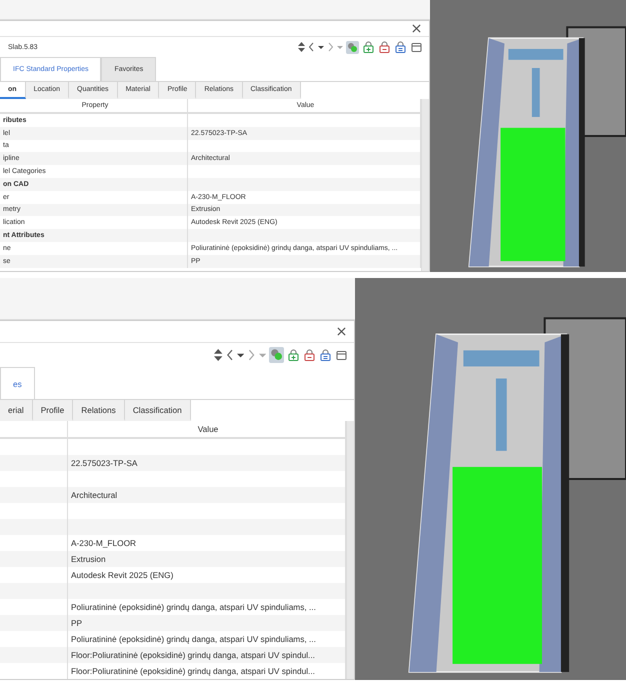 The height and width of the screenshot is (686, 626). What do you see at coordinates (17, 383) in the screenshot?
I see `property-set-tab: es` at bounding box center [17, 383].